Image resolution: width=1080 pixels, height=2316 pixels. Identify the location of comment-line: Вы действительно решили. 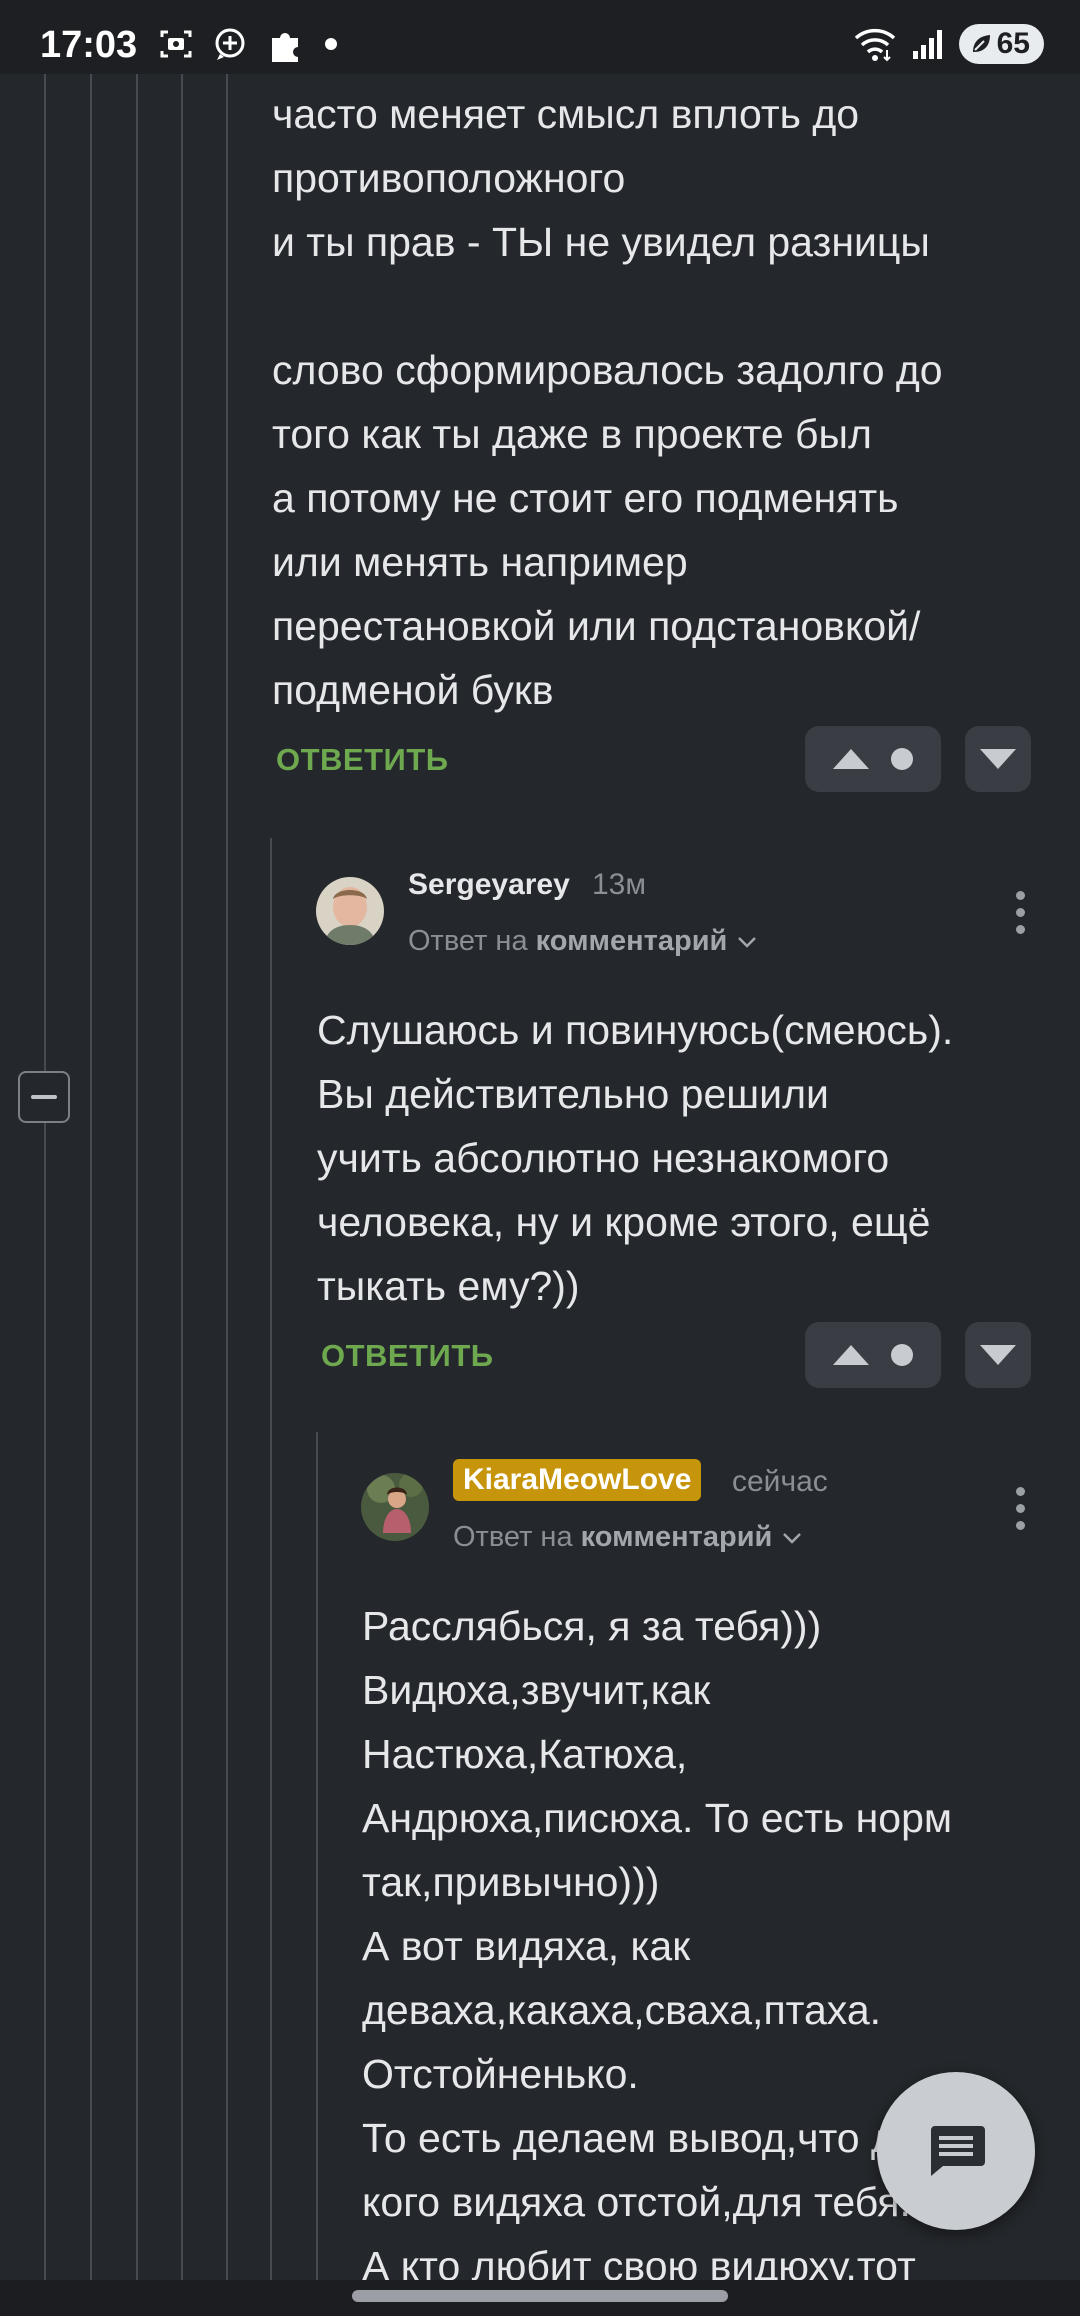
(573, 1094).